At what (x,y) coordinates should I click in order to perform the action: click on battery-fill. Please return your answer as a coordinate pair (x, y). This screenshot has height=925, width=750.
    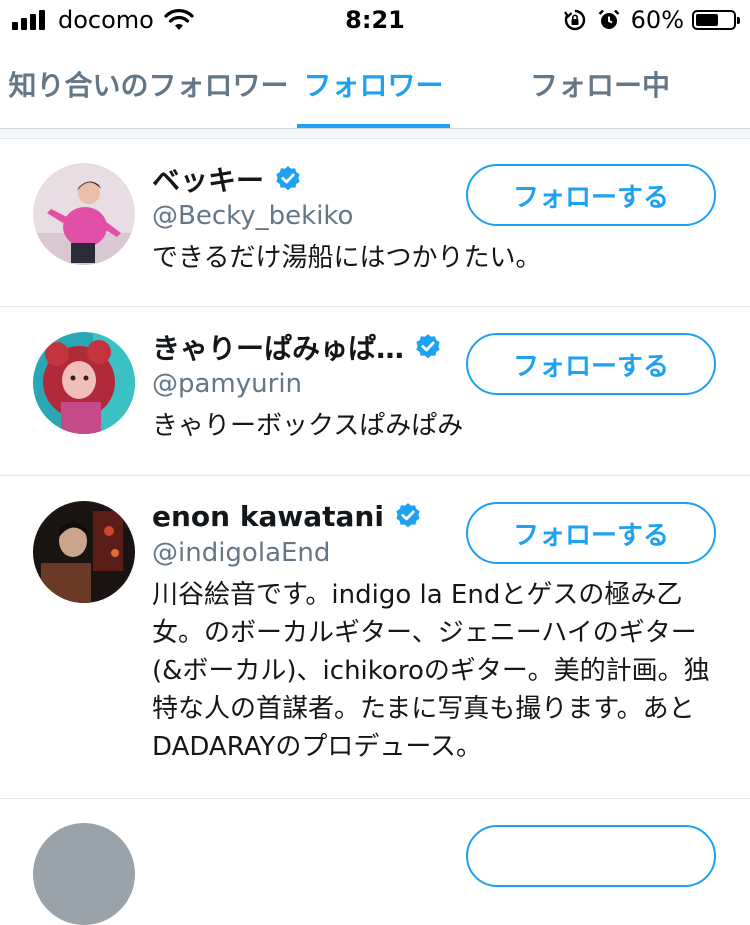
    Looking at the image, I should click on (707, 20).